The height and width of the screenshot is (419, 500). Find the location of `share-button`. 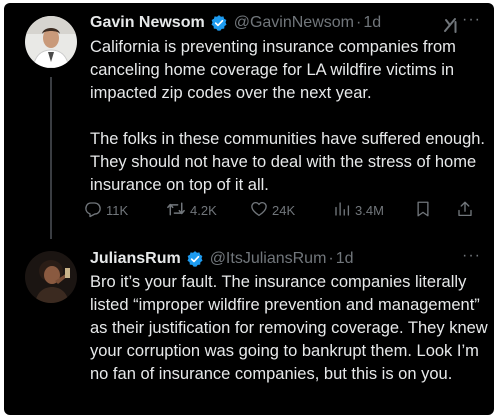

share-button is located at coordinates (467, 210).